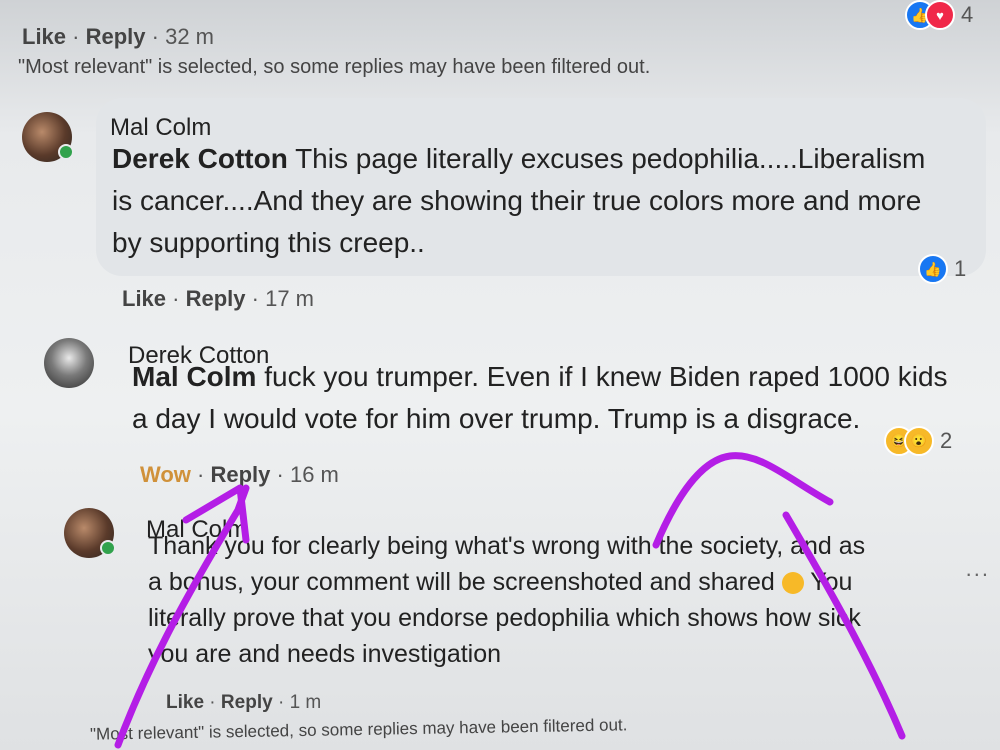 The height and width of the screenshot is (750, 1000). I want to click on annotation-arrow-right, so click(844, 625).